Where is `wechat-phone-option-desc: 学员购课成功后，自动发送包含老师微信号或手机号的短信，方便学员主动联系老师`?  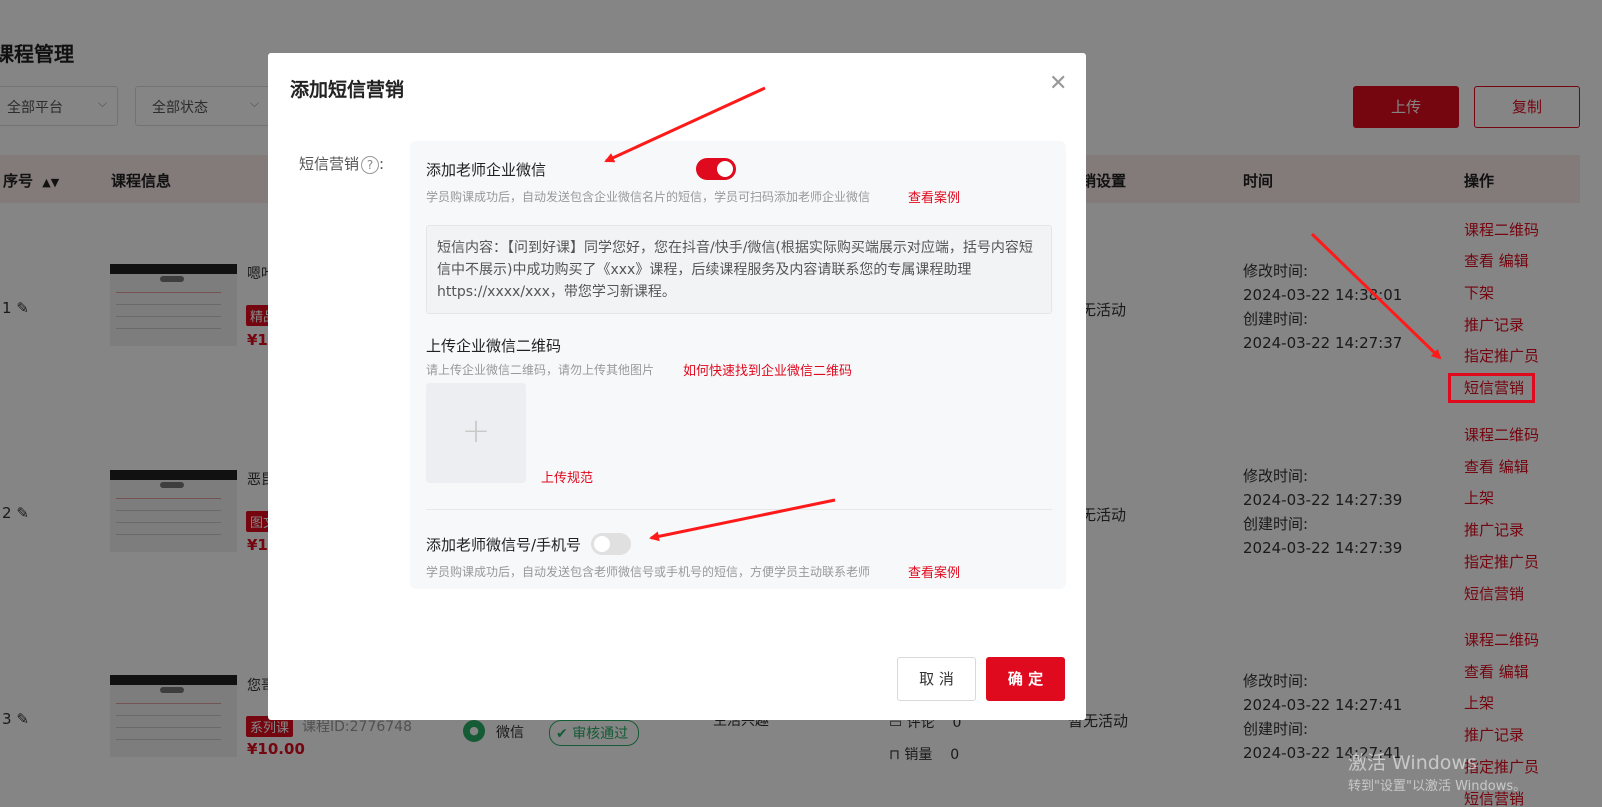 wechat-phone-option-desc: 学员购课成功后，自动发送包含老师微信号或手机号的短信，方便学员主动联系老师 is located at coordinates (648, 572).